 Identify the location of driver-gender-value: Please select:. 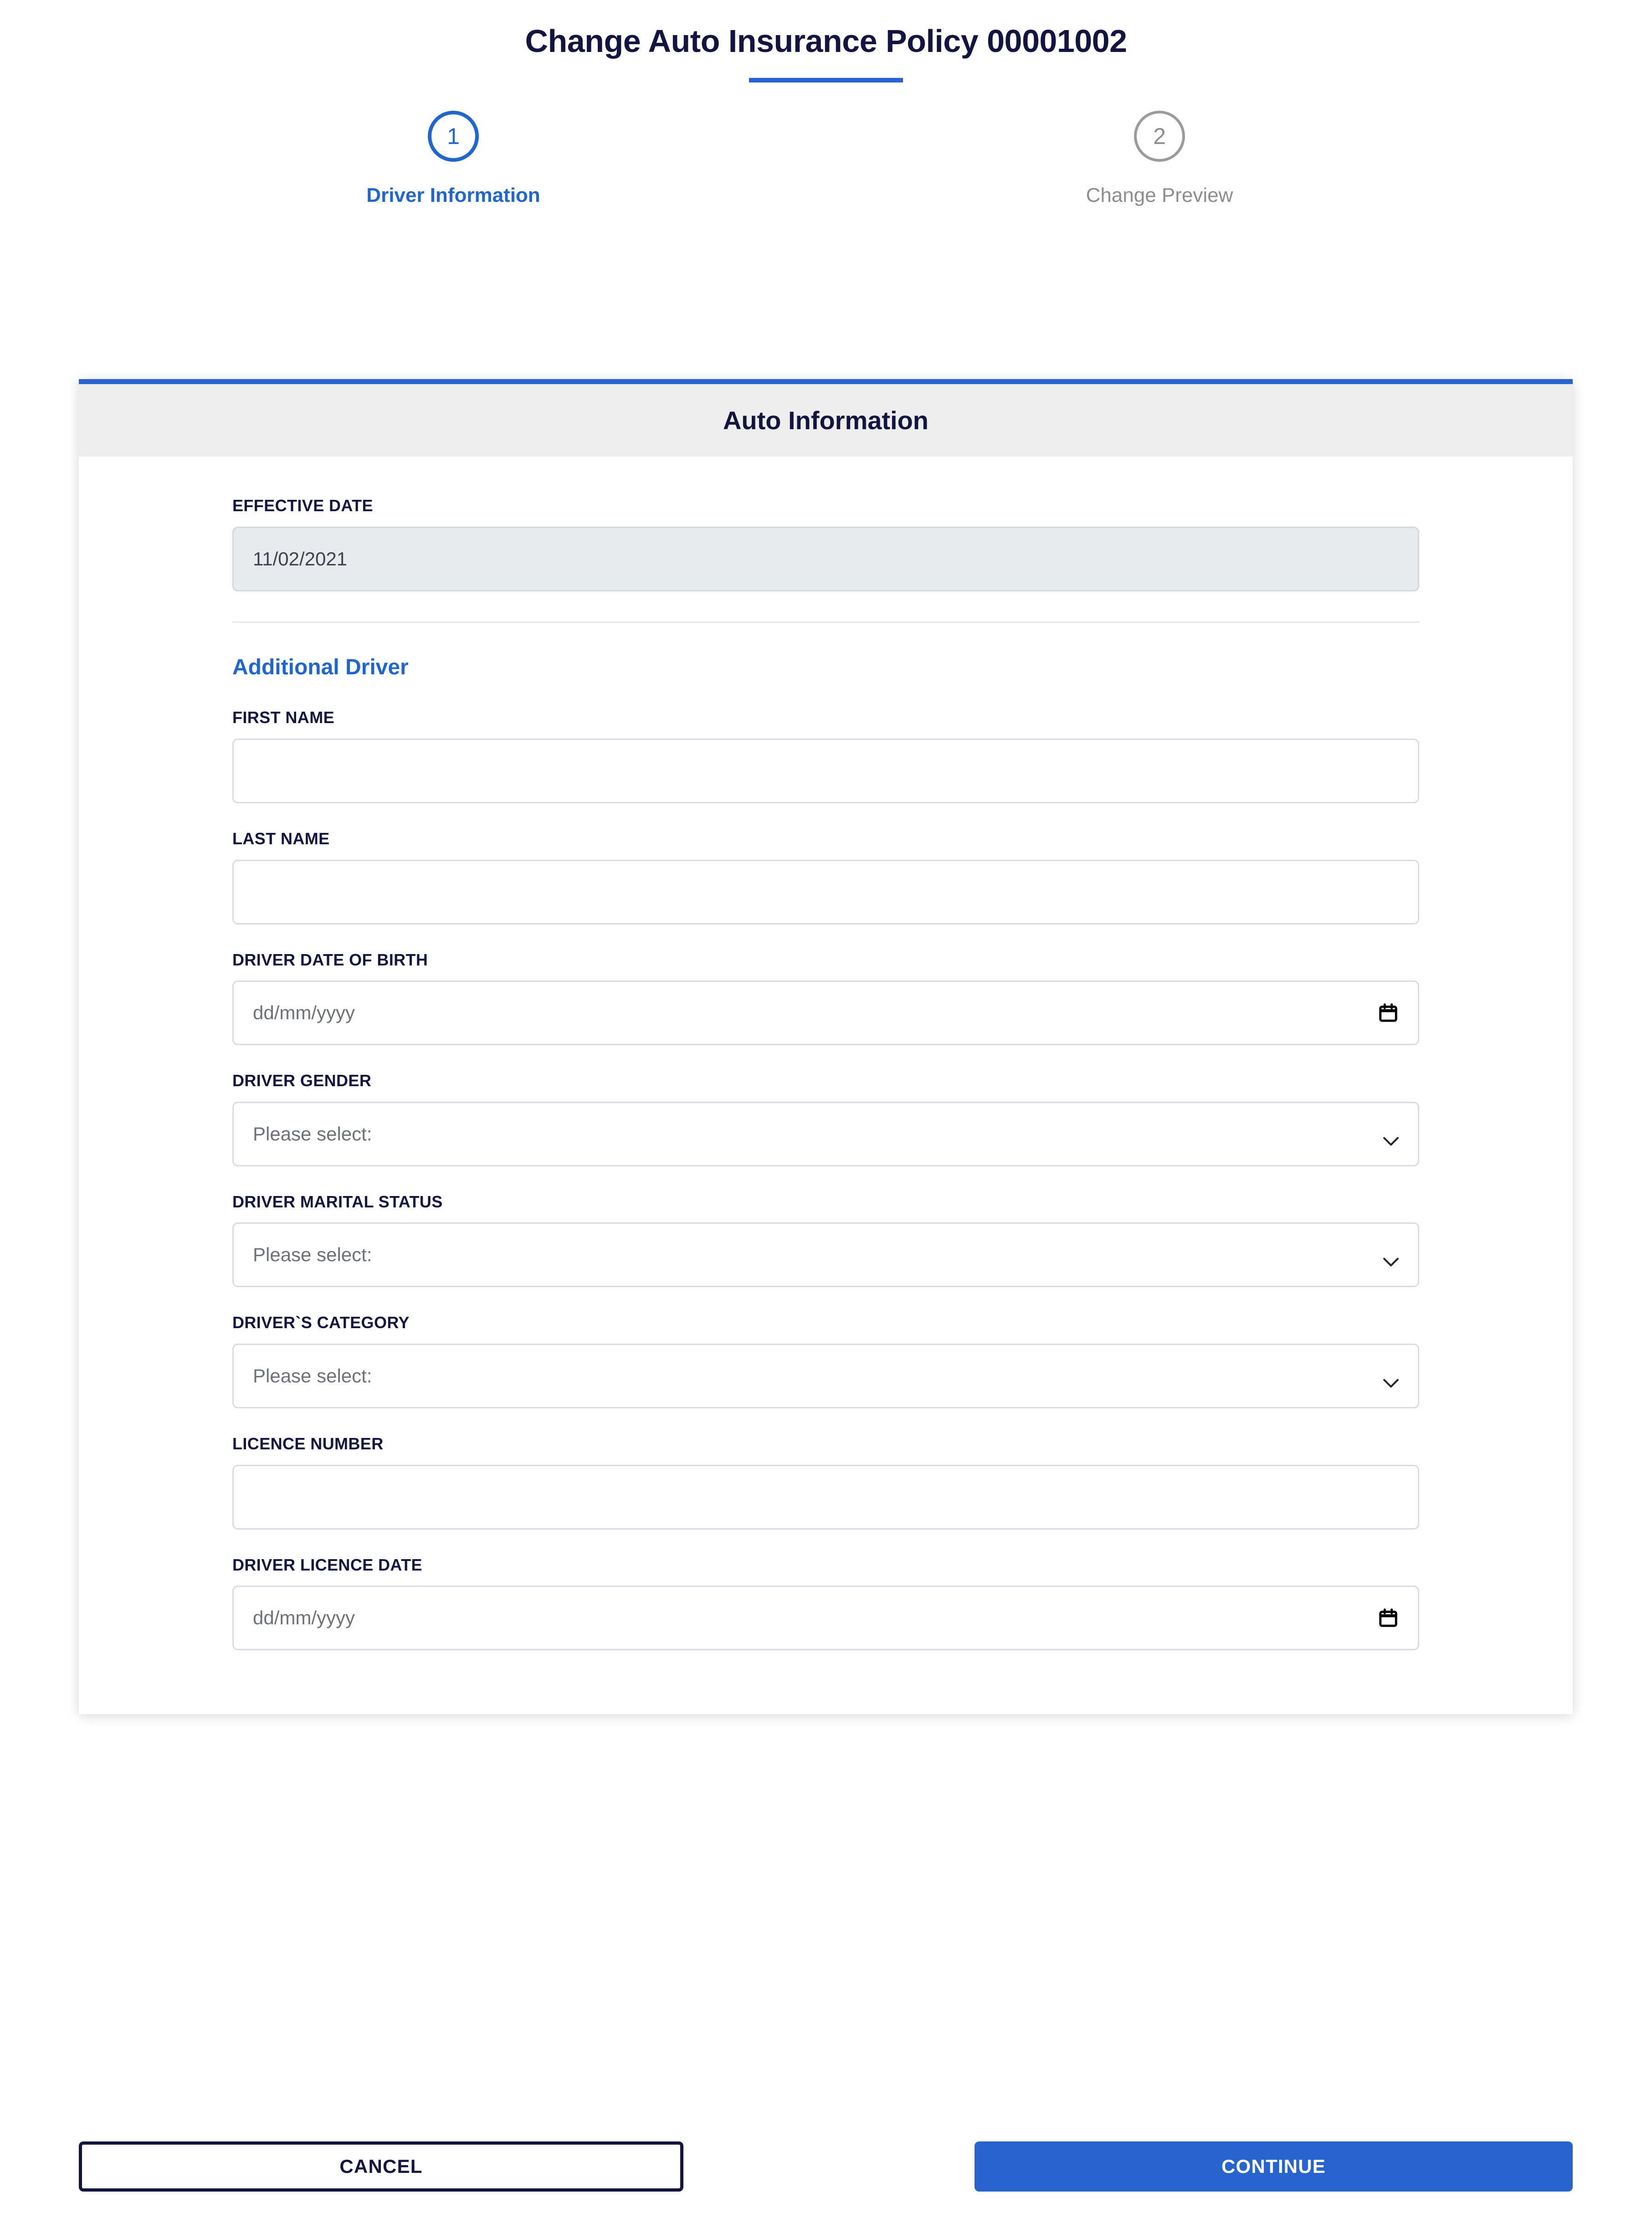
(312, 1134).